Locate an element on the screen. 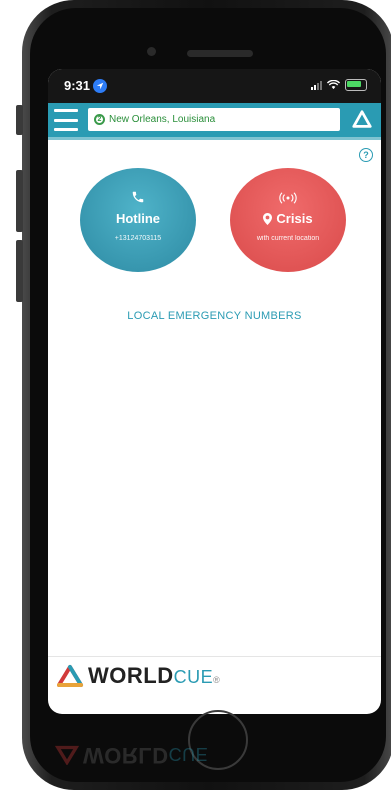  crisis-title-row: Crisis is located at coordinates (288, 218).